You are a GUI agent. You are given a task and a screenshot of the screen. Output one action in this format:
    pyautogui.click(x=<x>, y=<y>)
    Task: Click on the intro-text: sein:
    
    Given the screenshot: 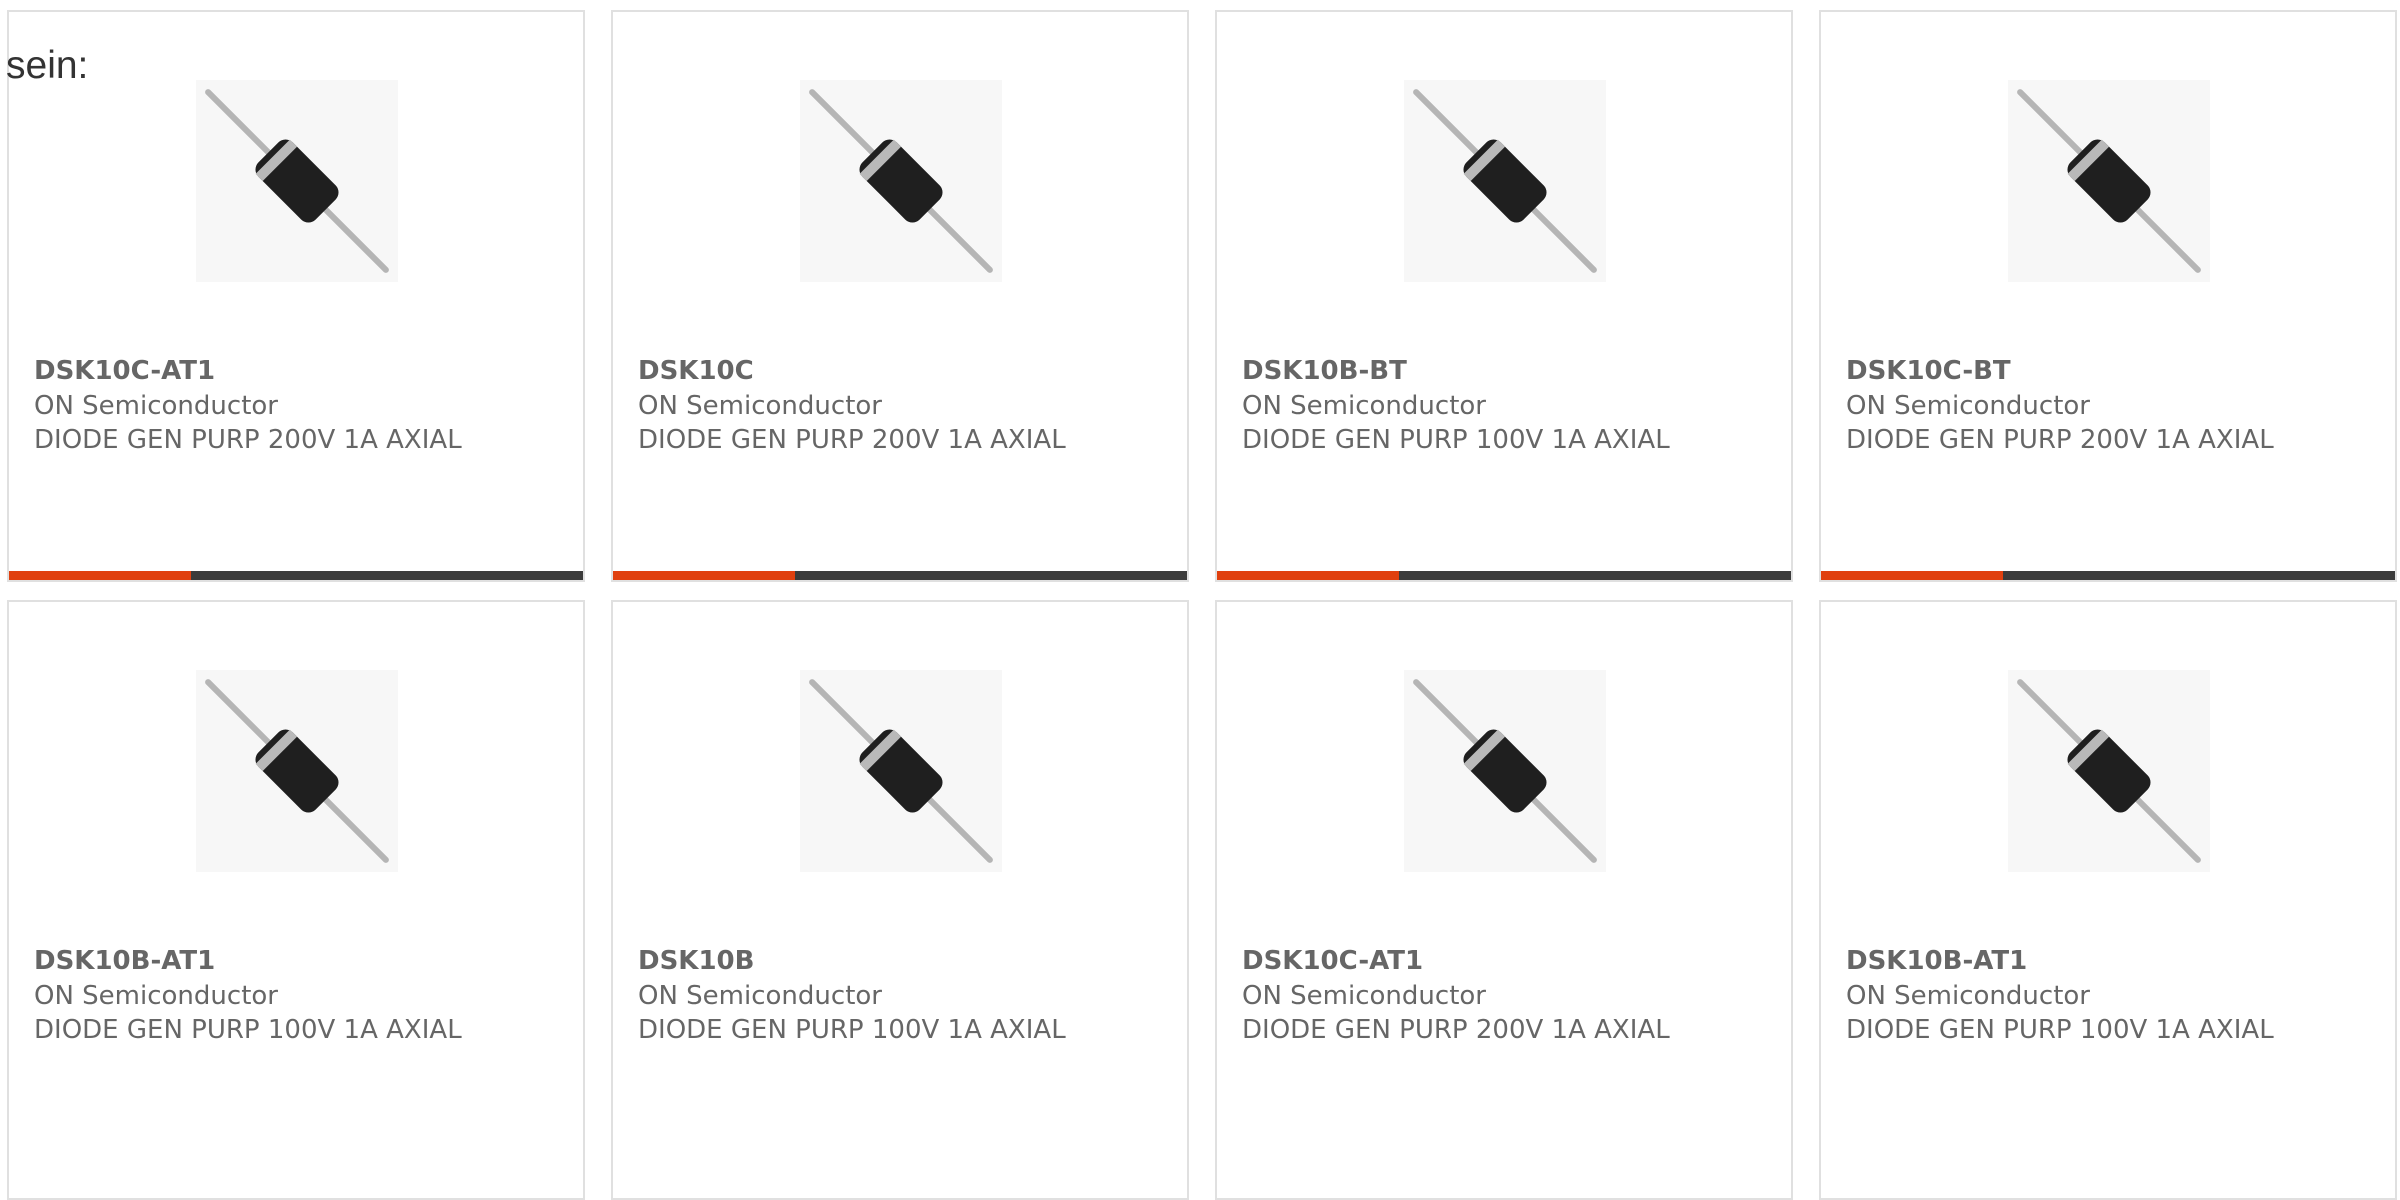 What is the action you would take?
    pyautogui.click(x=47, y=65)
    